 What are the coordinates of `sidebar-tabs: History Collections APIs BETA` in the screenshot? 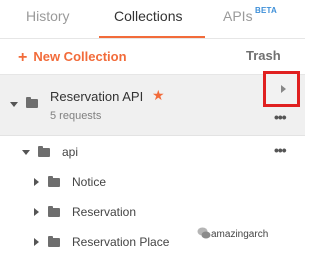 It's located at (152, 19).